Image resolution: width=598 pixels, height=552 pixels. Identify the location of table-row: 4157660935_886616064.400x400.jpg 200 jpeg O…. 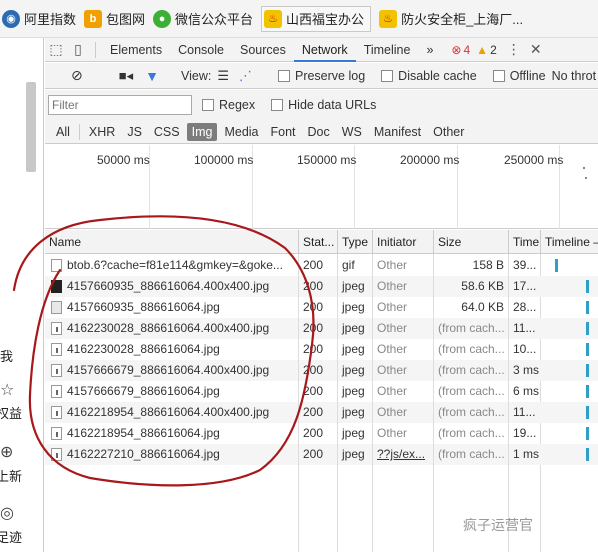
(321, 286).